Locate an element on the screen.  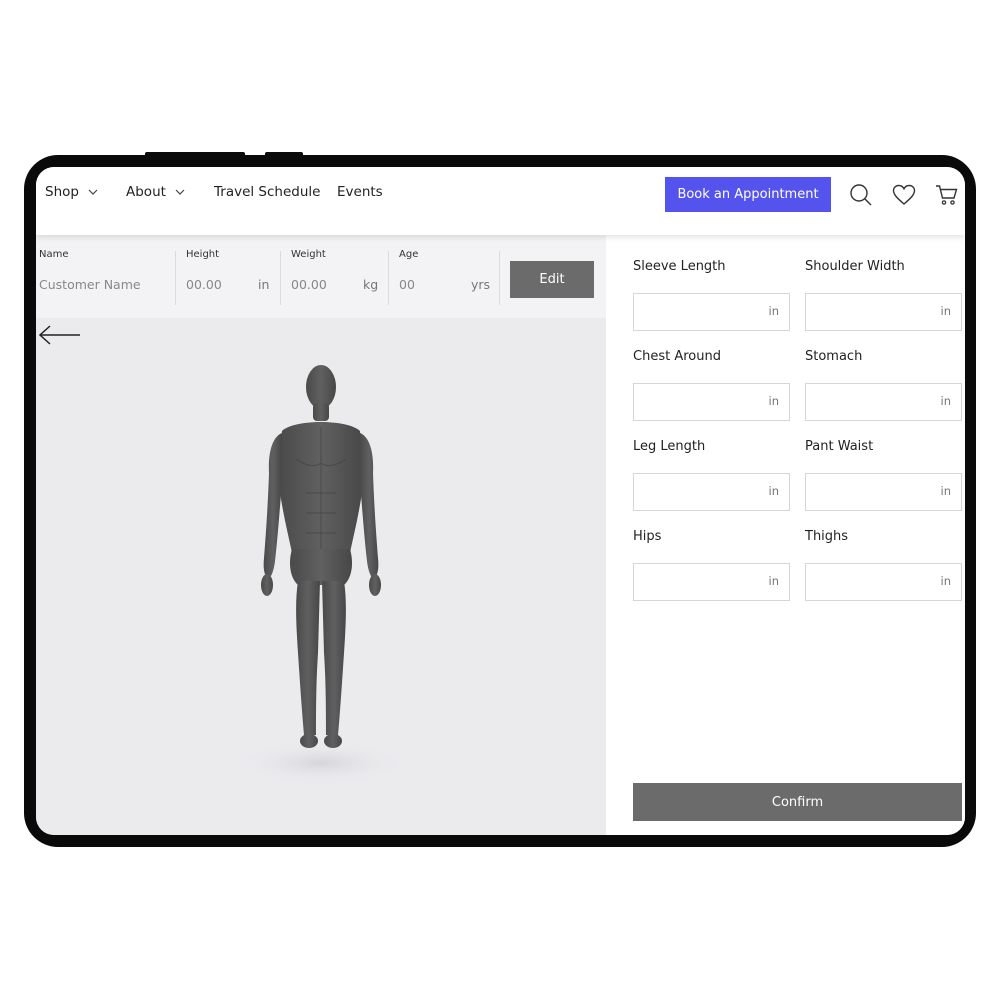
nav-about: About is located at coordinates (155, 192).